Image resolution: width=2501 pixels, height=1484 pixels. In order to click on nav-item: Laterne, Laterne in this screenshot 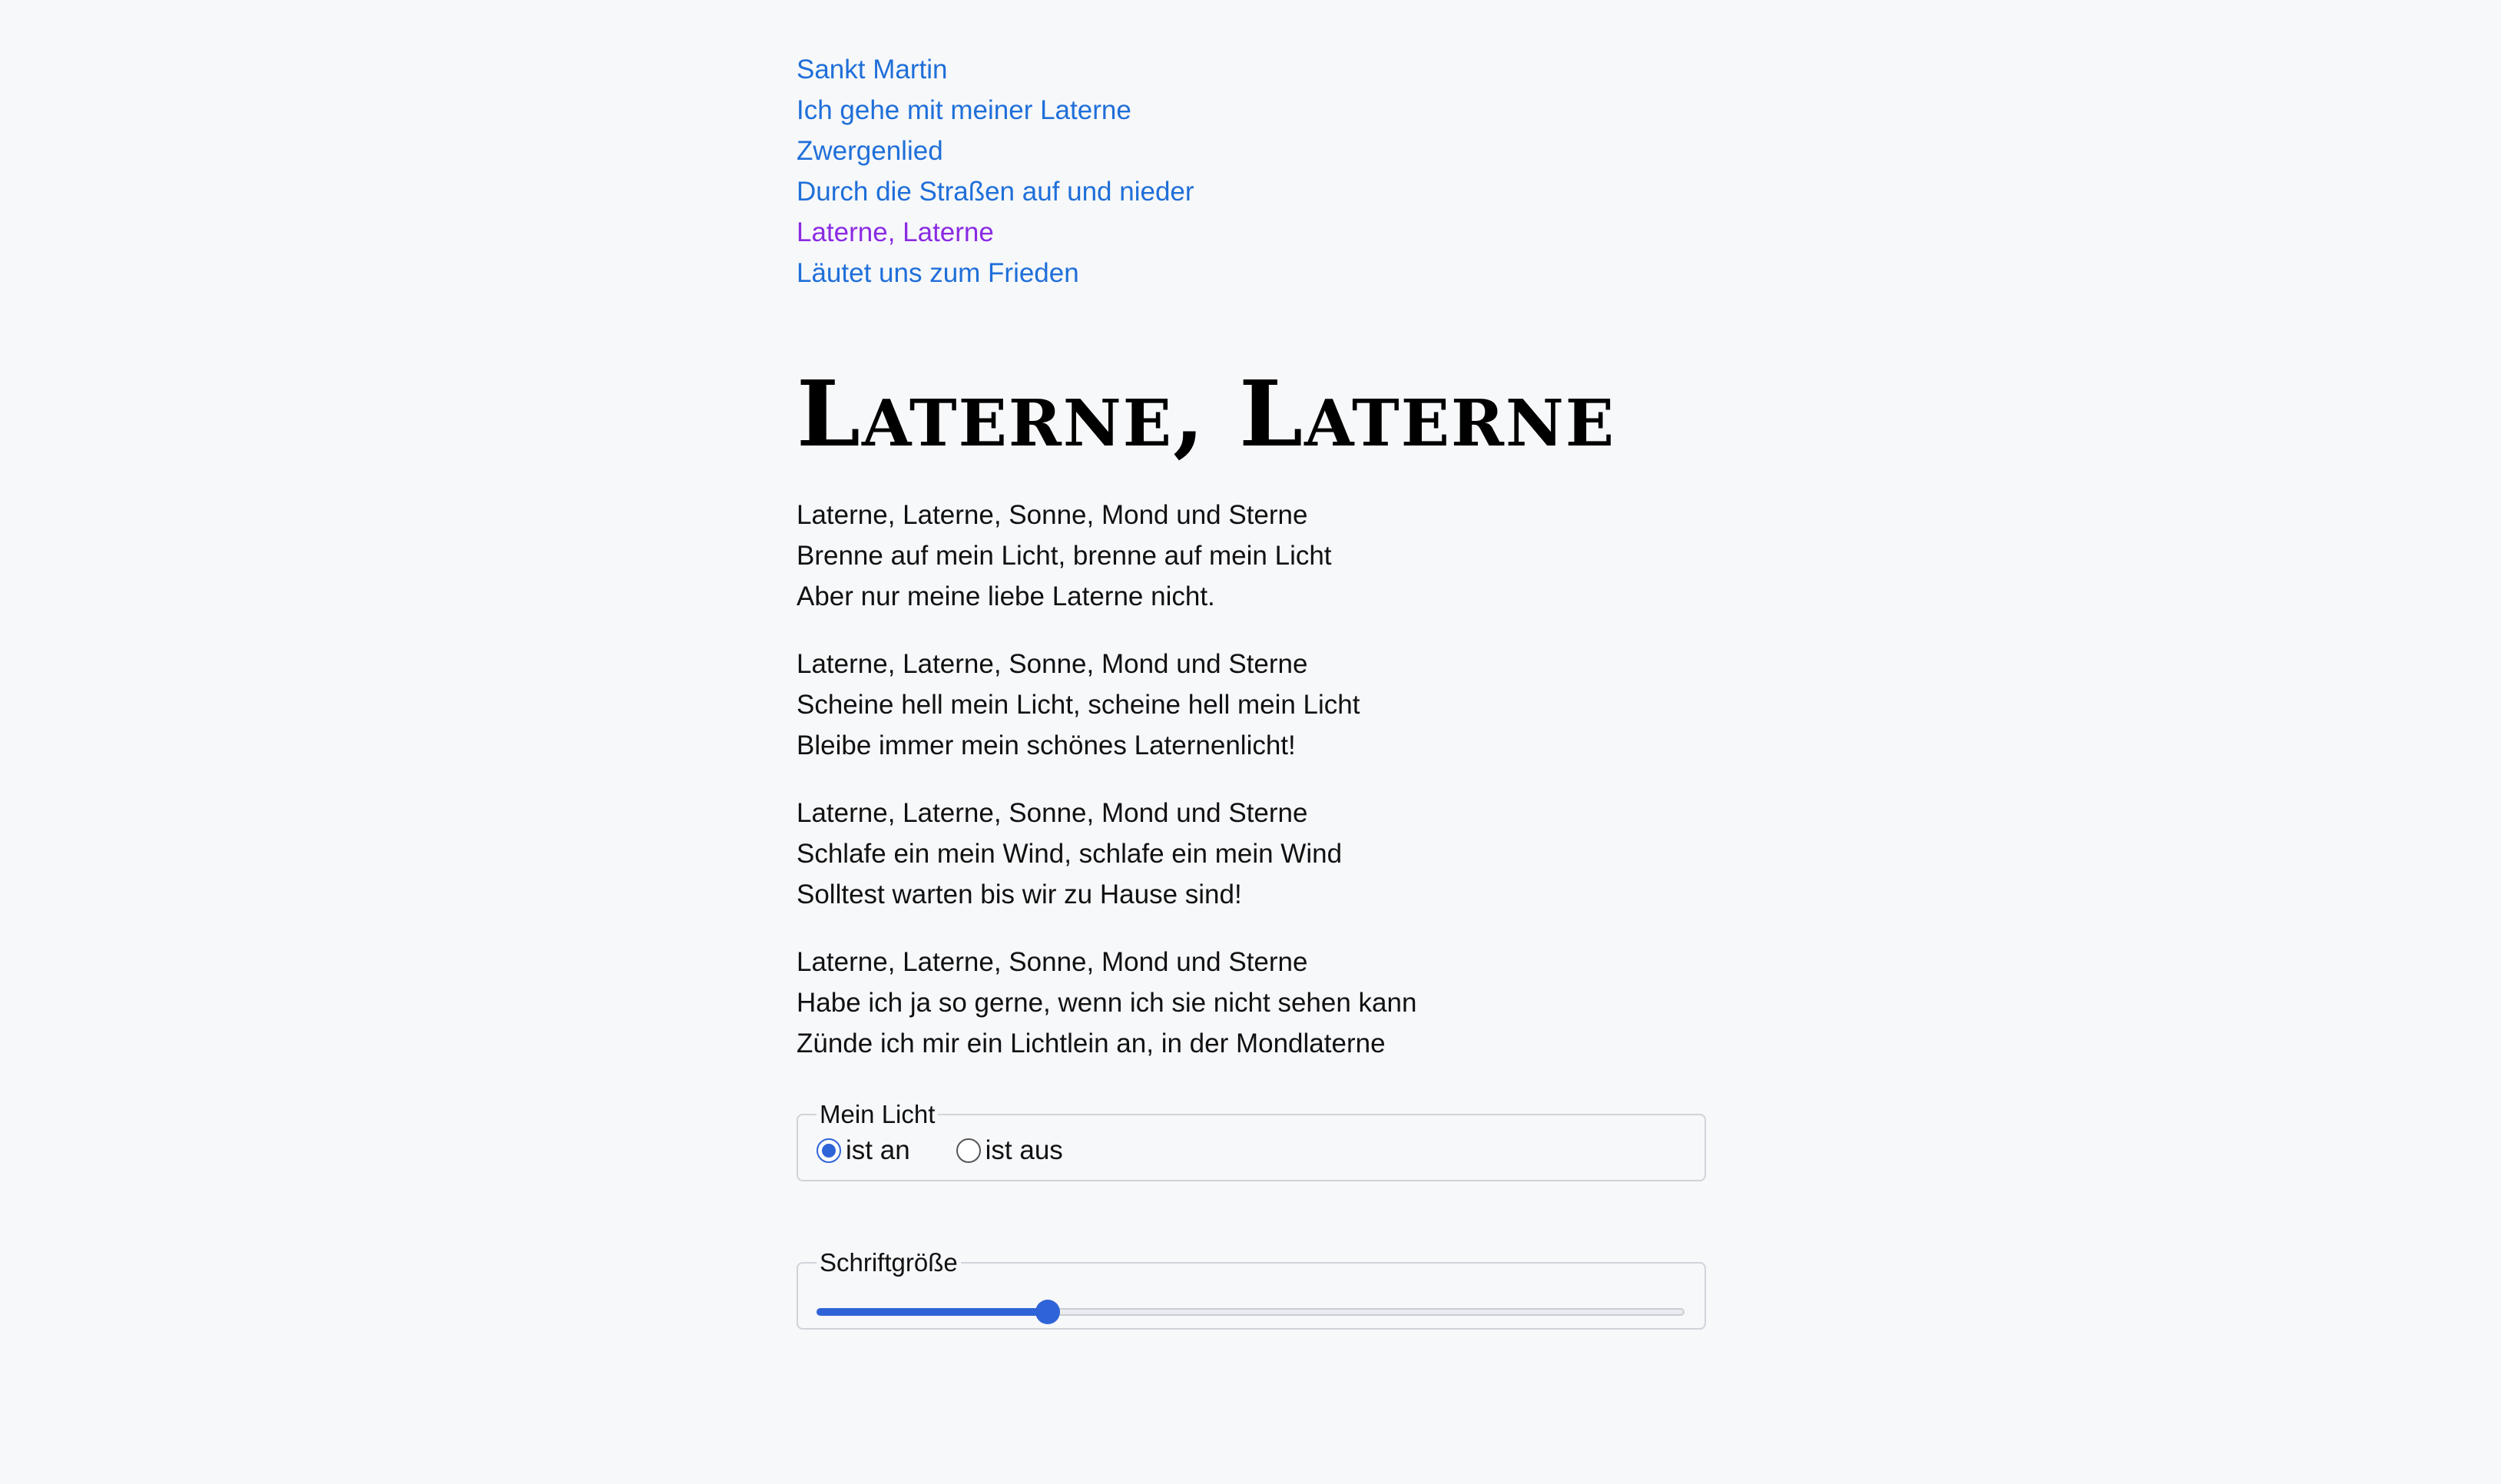, I will do `click(1252, 232)`.